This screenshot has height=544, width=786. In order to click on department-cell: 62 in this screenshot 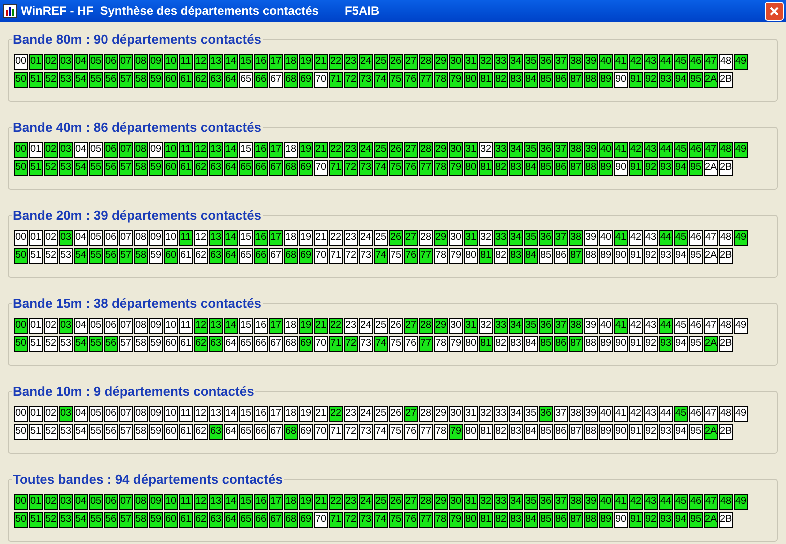, I will do `click(201, 344)`.